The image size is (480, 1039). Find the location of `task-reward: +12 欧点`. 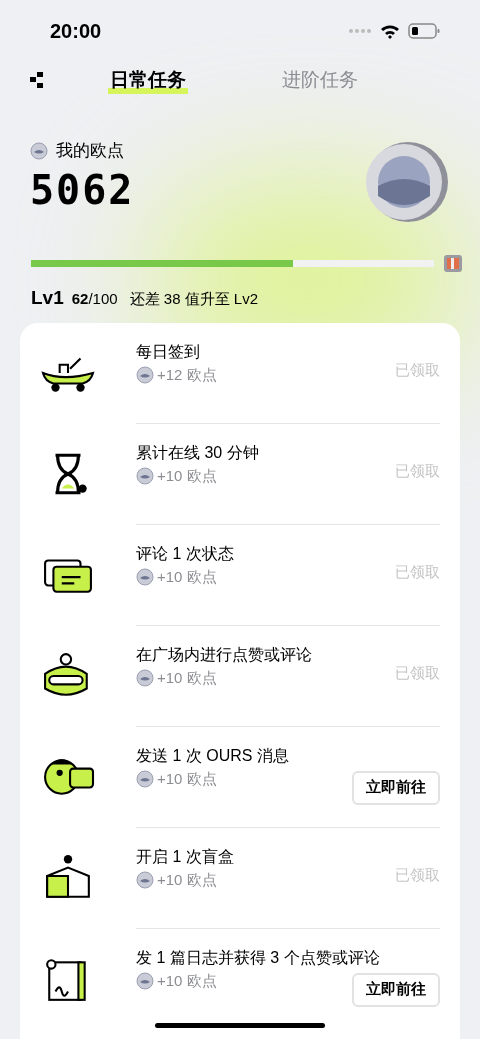

task-reward: +12 欧点 is located at coordinates (187, 374).